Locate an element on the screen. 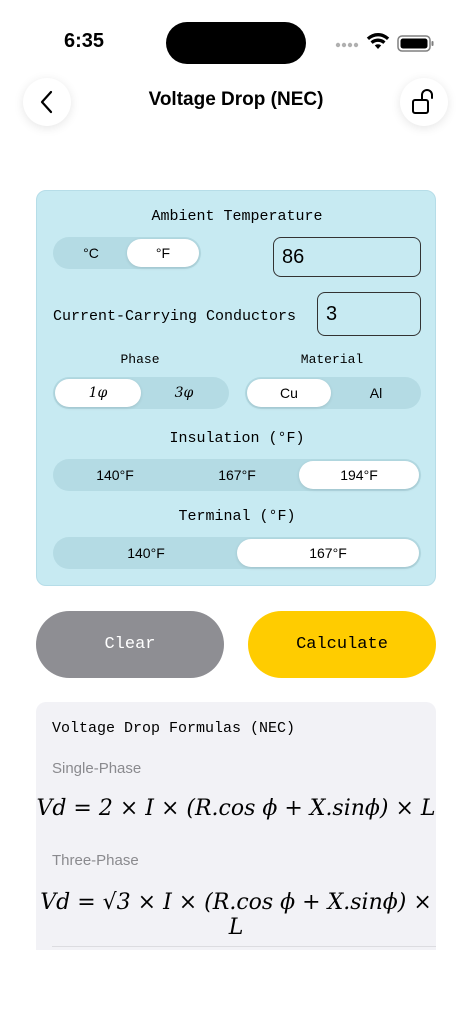 This screenshot has height=1024, width=472. ambient-temperature-label: Ambient Temperature is located at coordinates (237, 216).